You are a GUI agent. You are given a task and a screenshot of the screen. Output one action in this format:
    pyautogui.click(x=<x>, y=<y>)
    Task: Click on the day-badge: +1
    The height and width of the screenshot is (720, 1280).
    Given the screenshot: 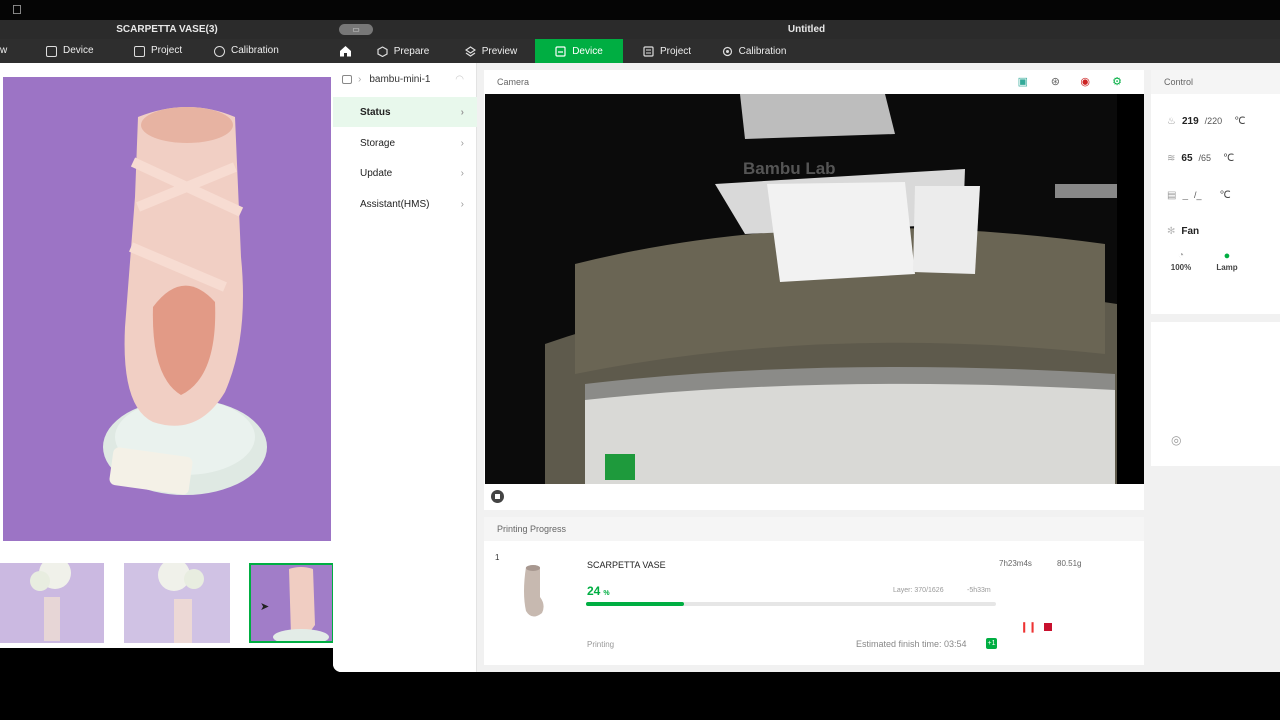 What is the action you would take?
    pyautogui.click(x=991, y=643)
    